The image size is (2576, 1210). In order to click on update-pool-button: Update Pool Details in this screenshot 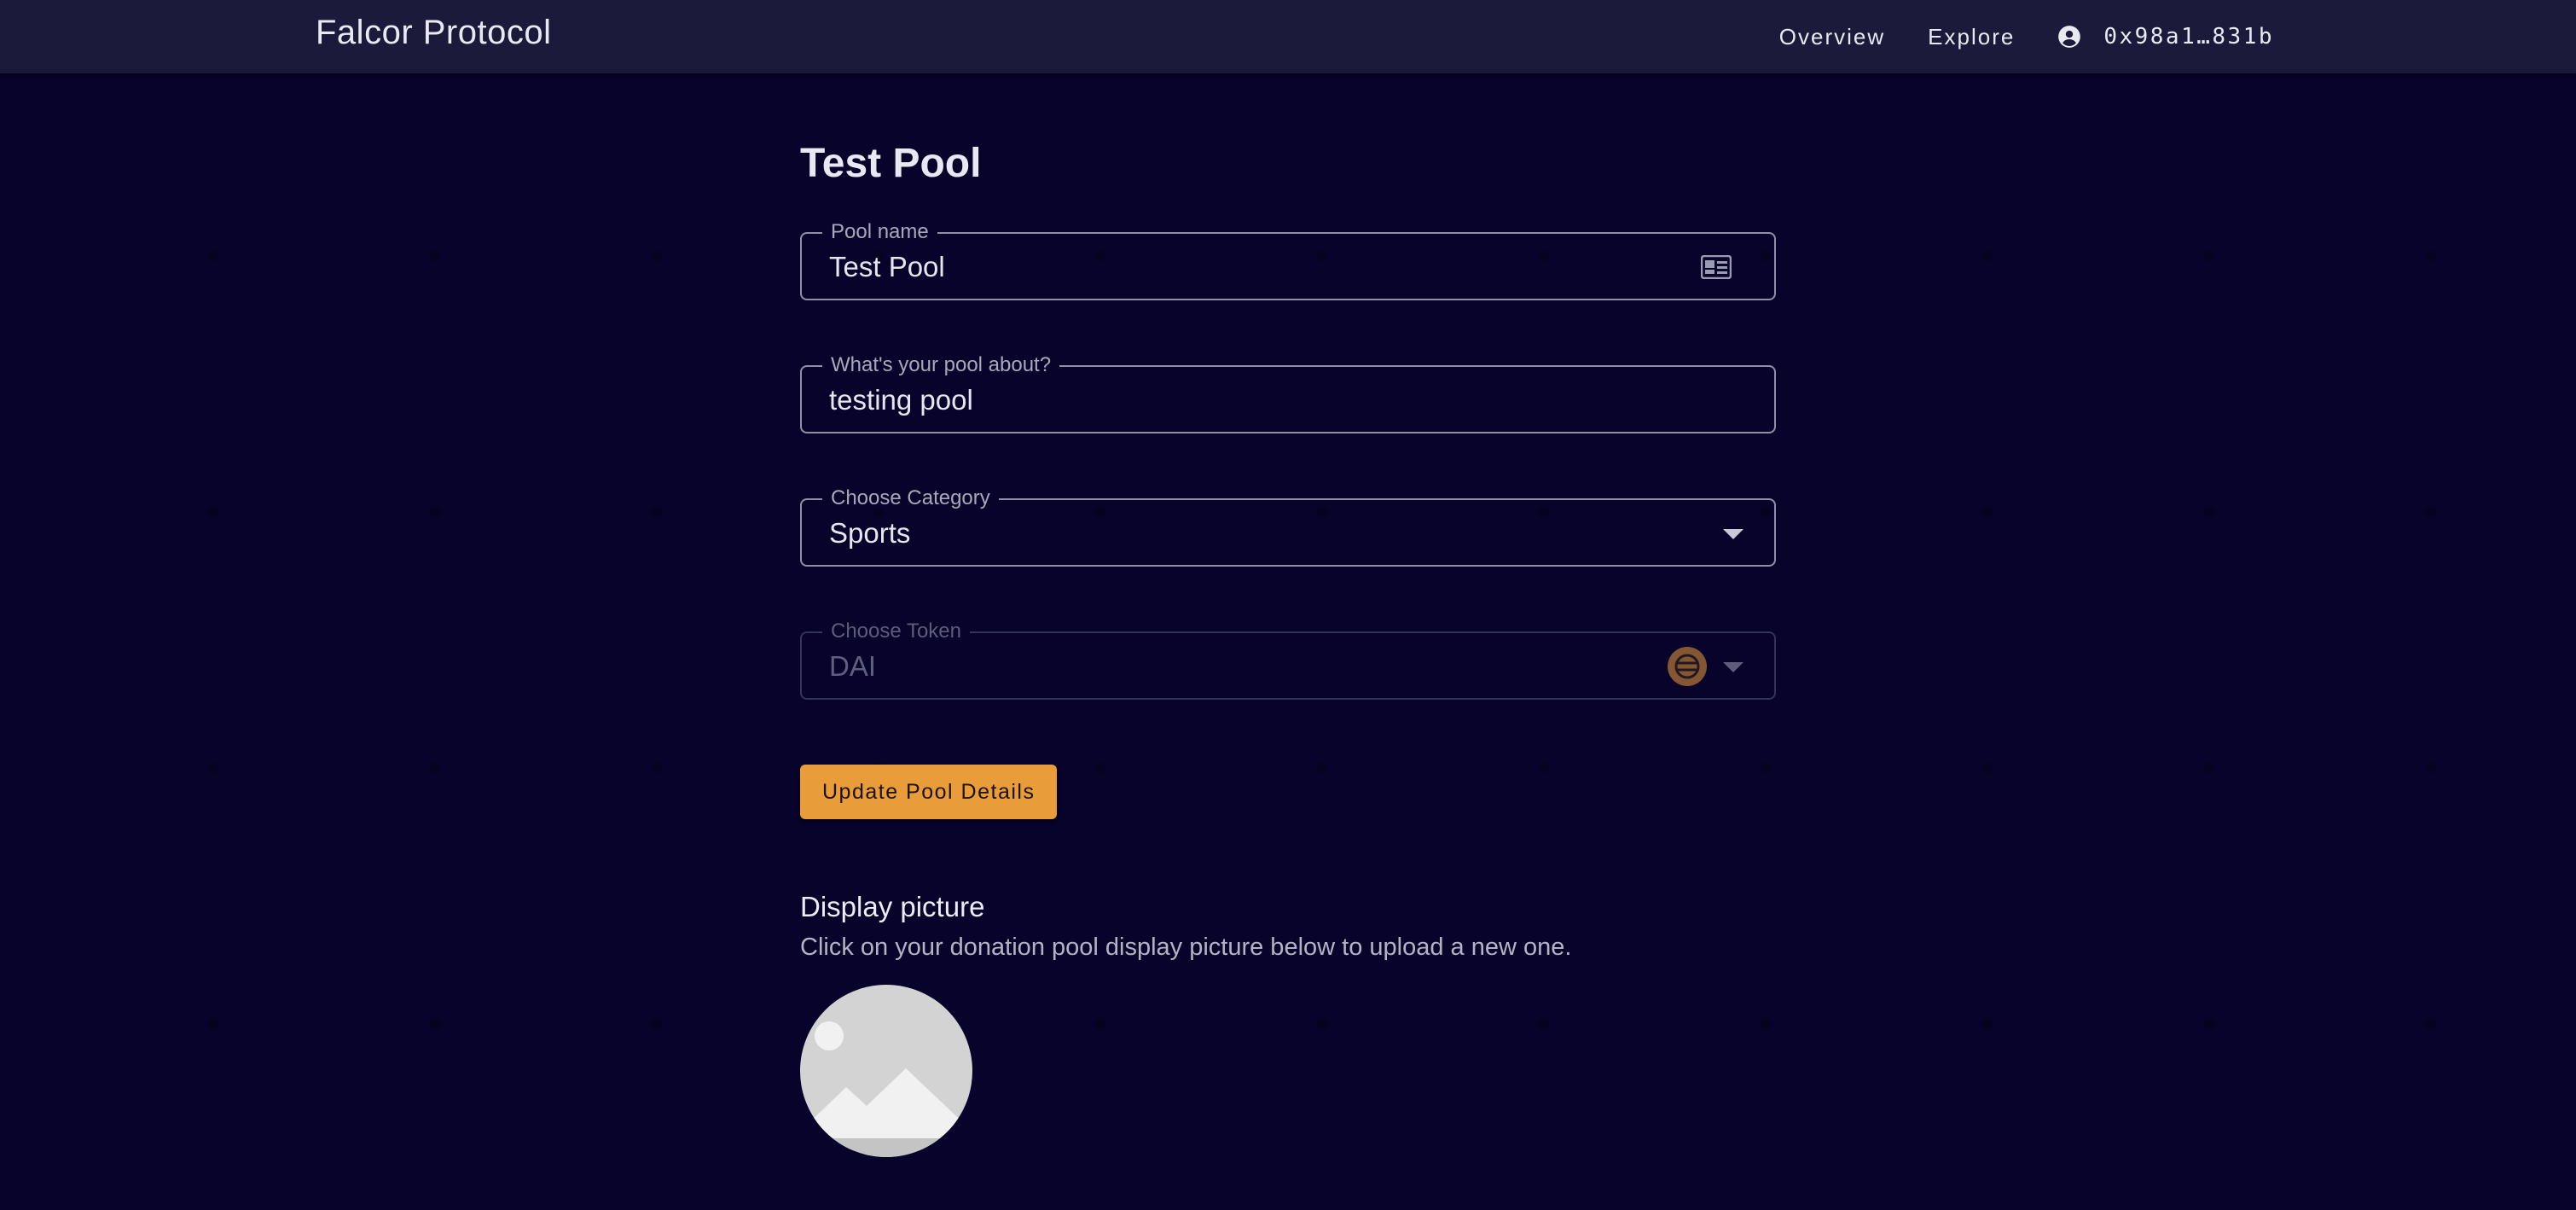, I will do `click(929, 792)`.